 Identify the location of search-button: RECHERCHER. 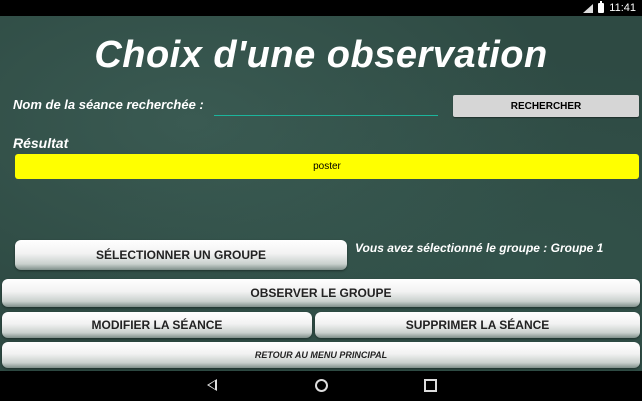
(546, 106).